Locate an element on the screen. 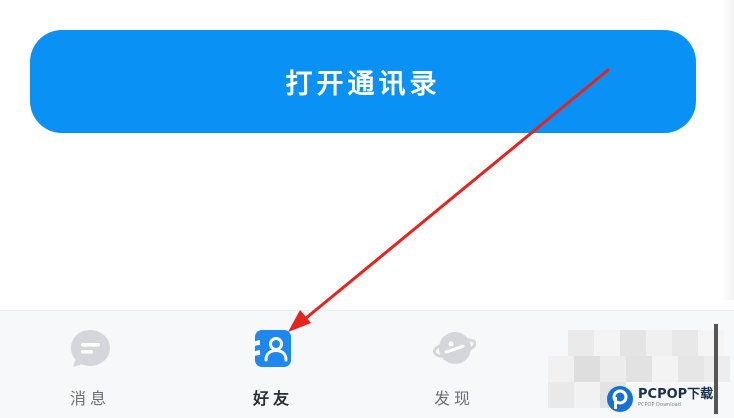 This screenshot has width=734, height=418. tab-messages: 消息 is located at coordinates (90, 372).